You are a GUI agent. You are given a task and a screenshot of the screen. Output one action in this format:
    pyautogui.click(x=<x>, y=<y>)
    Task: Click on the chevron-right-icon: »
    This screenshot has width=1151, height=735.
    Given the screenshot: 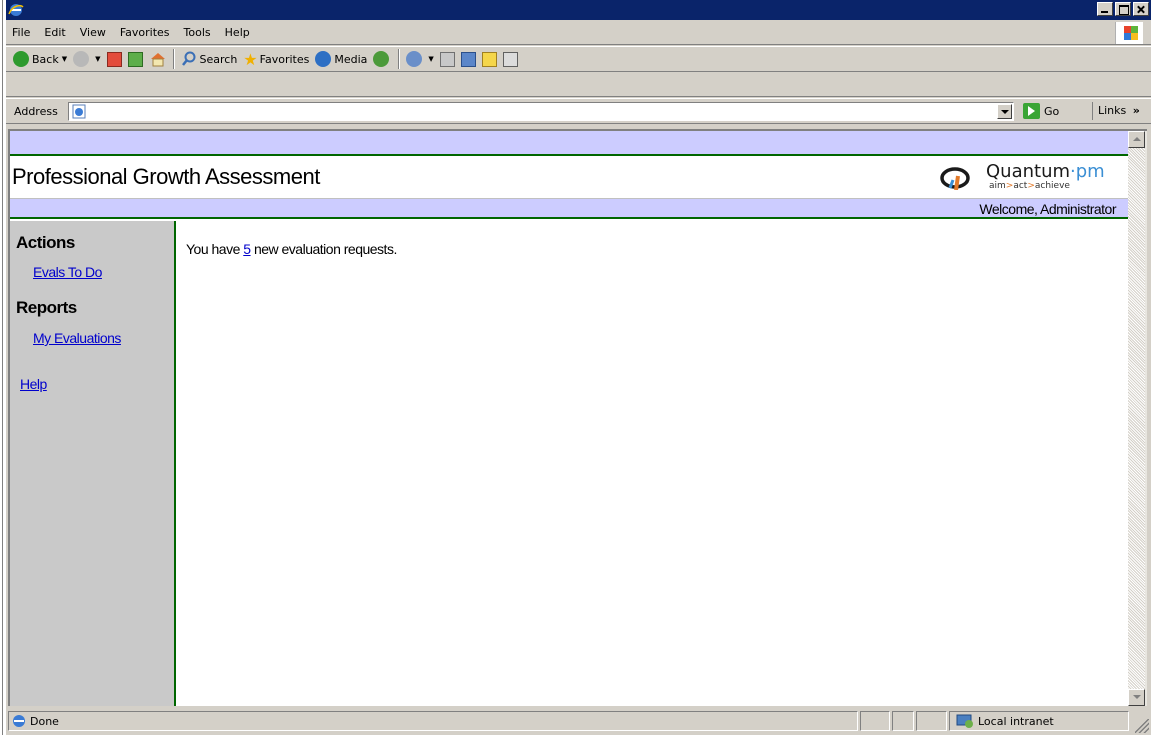 What is the action you would take?
    pyautogui.click(x=1136, y=110)
    